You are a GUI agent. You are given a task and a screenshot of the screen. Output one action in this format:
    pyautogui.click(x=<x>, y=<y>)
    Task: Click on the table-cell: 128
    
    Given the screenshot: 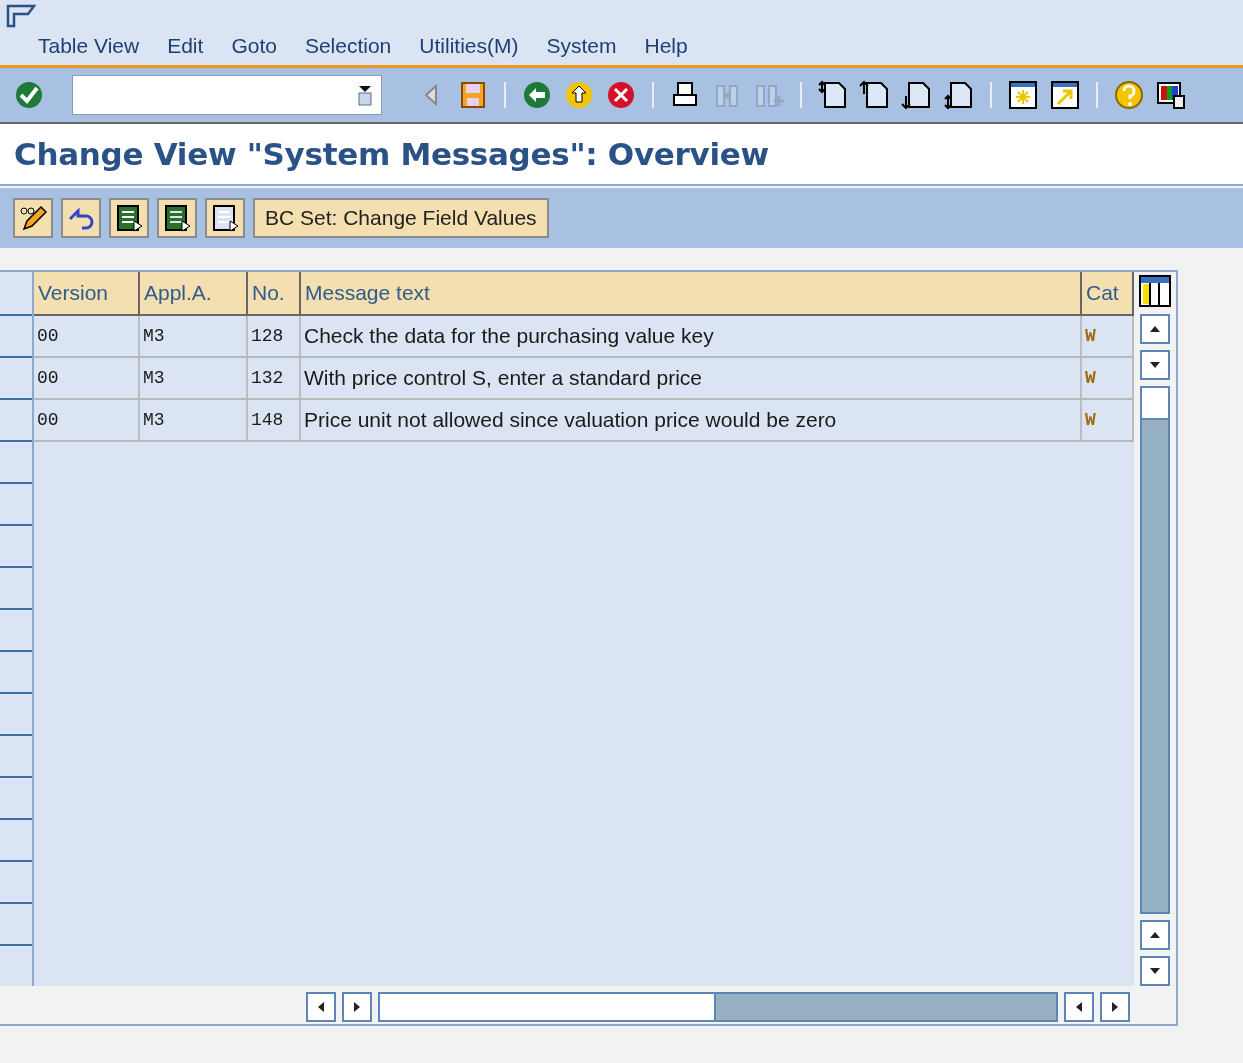 What is the action you would take?
    pyautogui.click(x=274, y=336)
    